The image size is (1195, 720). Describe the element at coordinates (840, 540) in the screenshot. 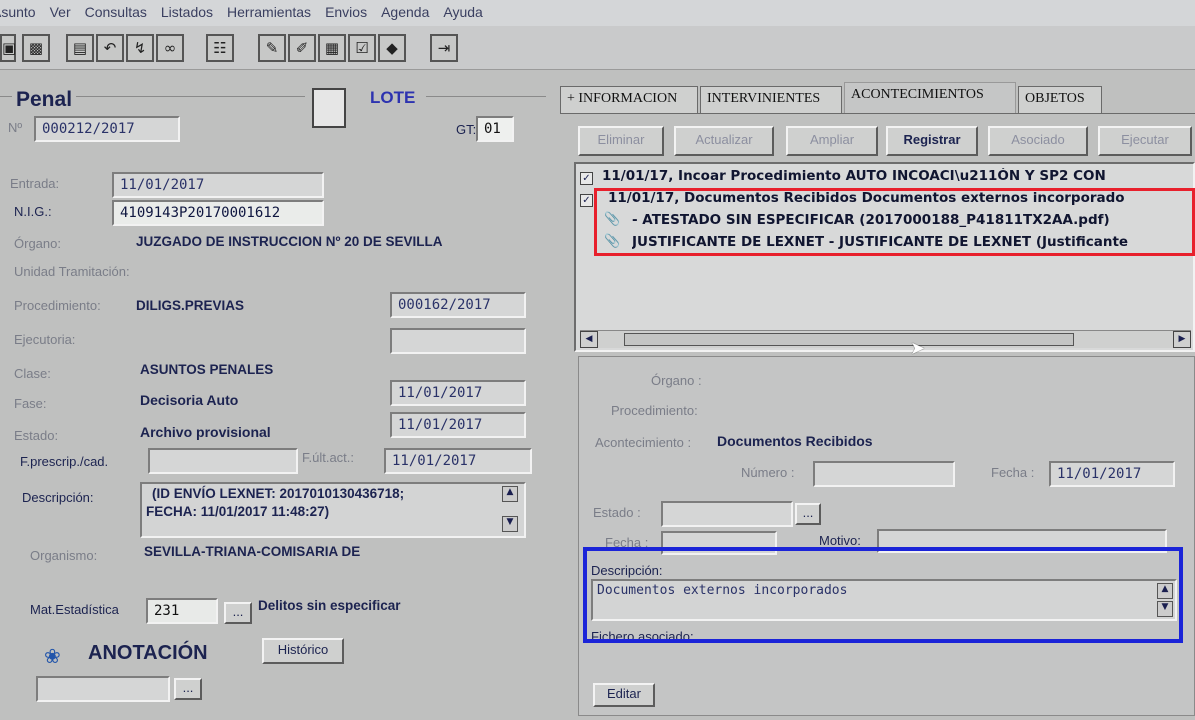

I see `detail-motivo-label: Motivo:` at that location.